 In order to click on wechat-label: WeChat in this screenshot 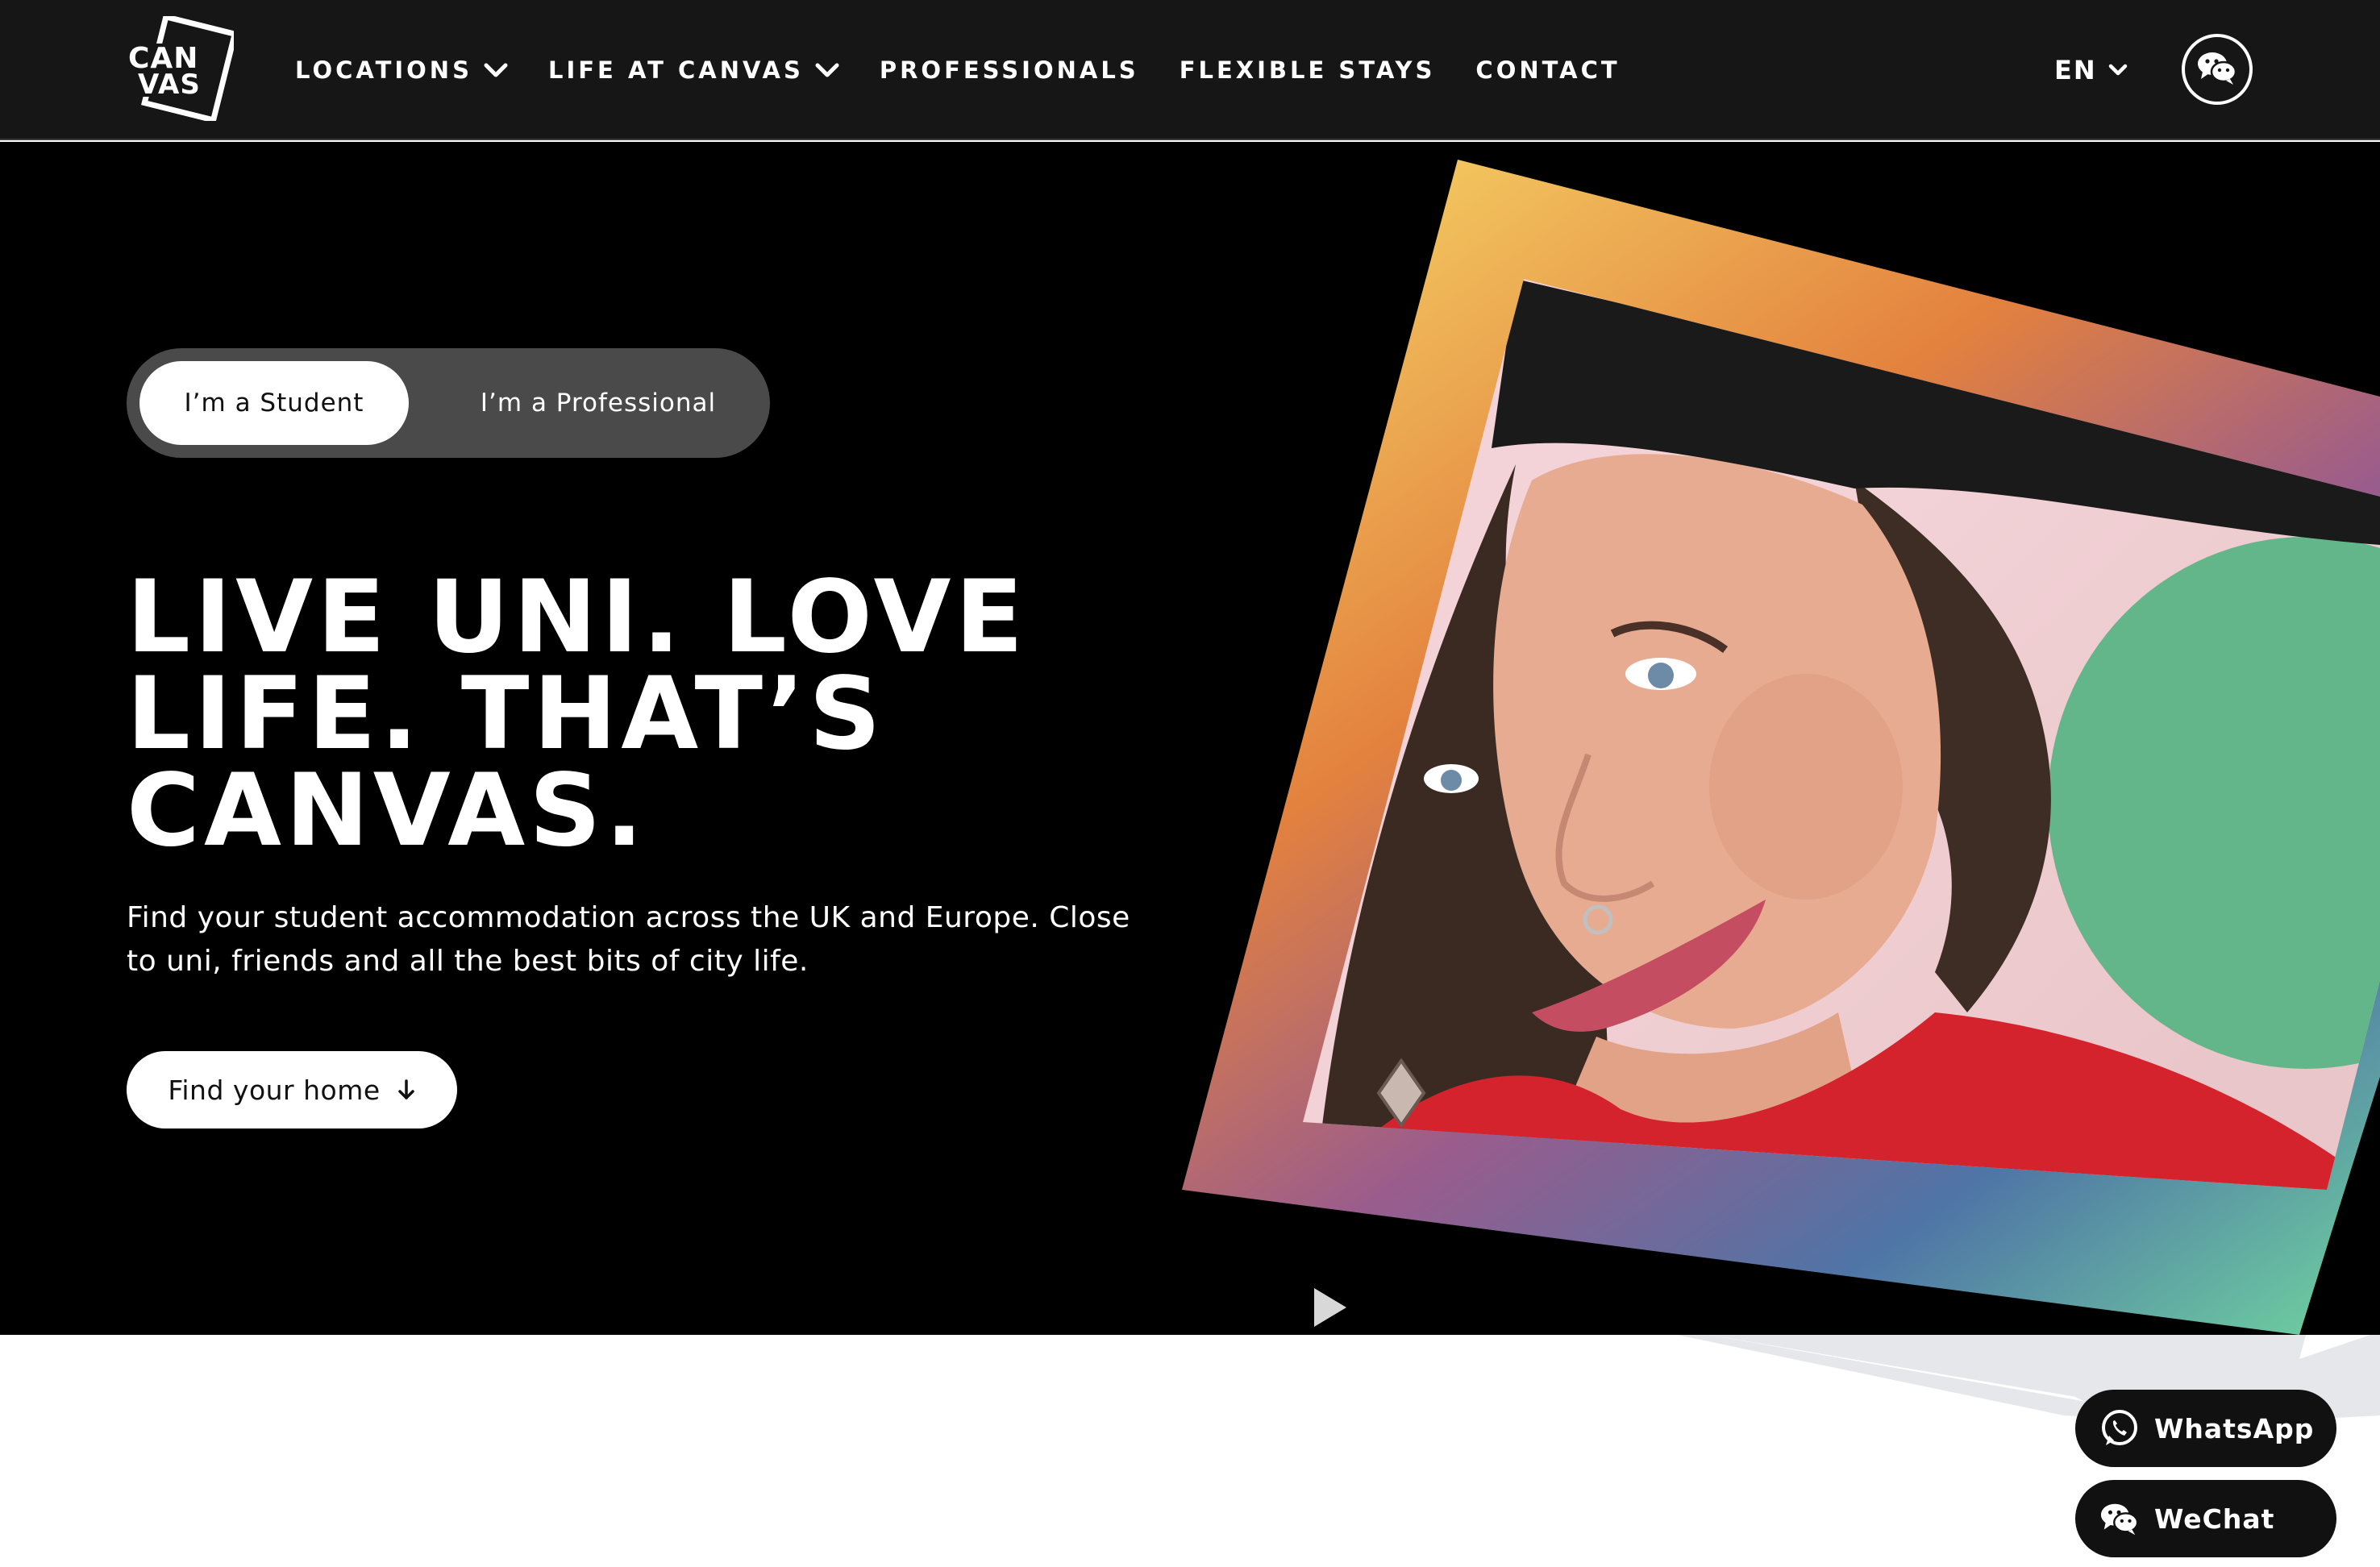, I will do `click(2214, 1519)`.